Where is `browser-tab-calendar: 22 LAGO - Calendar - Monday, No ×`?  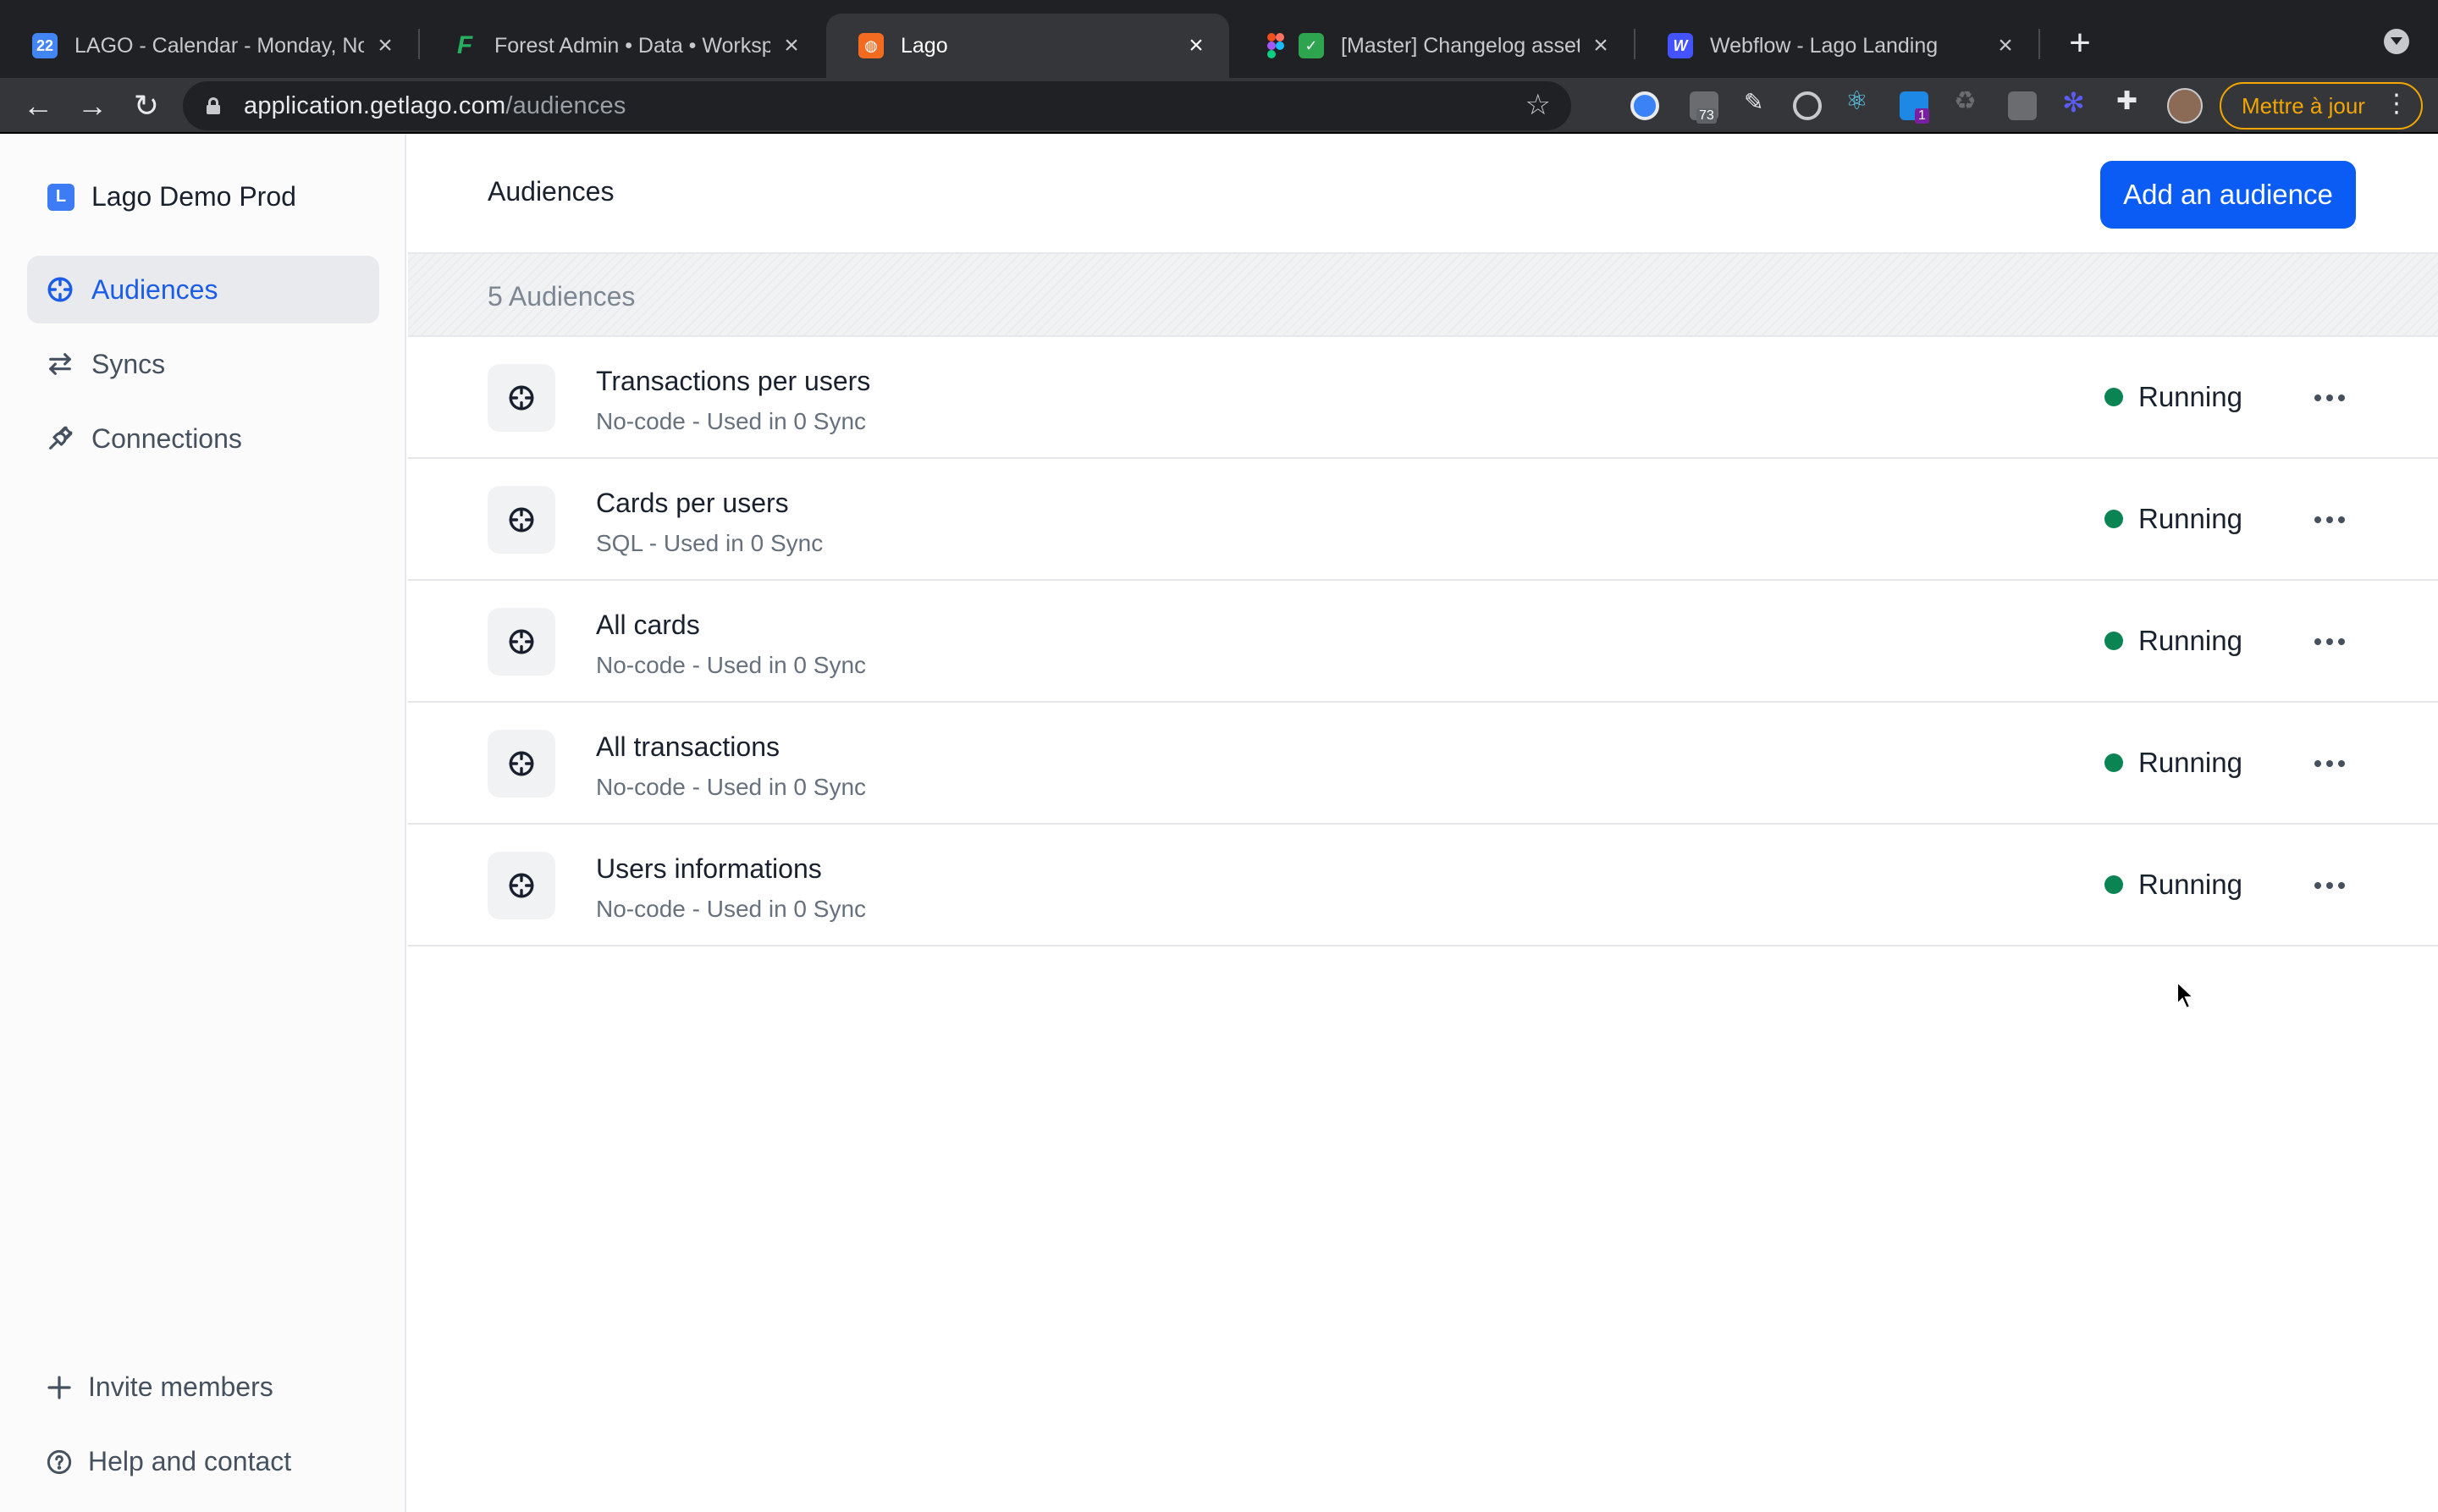
browser-tab-calendar: 22 LAGO - Calendar - Monday, No × is located at coordinates (209, 46).